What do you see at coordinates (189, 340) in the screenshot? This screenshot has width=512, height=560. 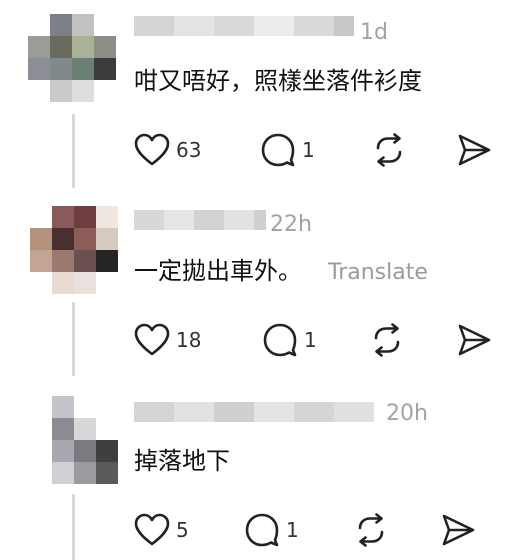 I see `like-count: 18` at bounding box center [189, 340].